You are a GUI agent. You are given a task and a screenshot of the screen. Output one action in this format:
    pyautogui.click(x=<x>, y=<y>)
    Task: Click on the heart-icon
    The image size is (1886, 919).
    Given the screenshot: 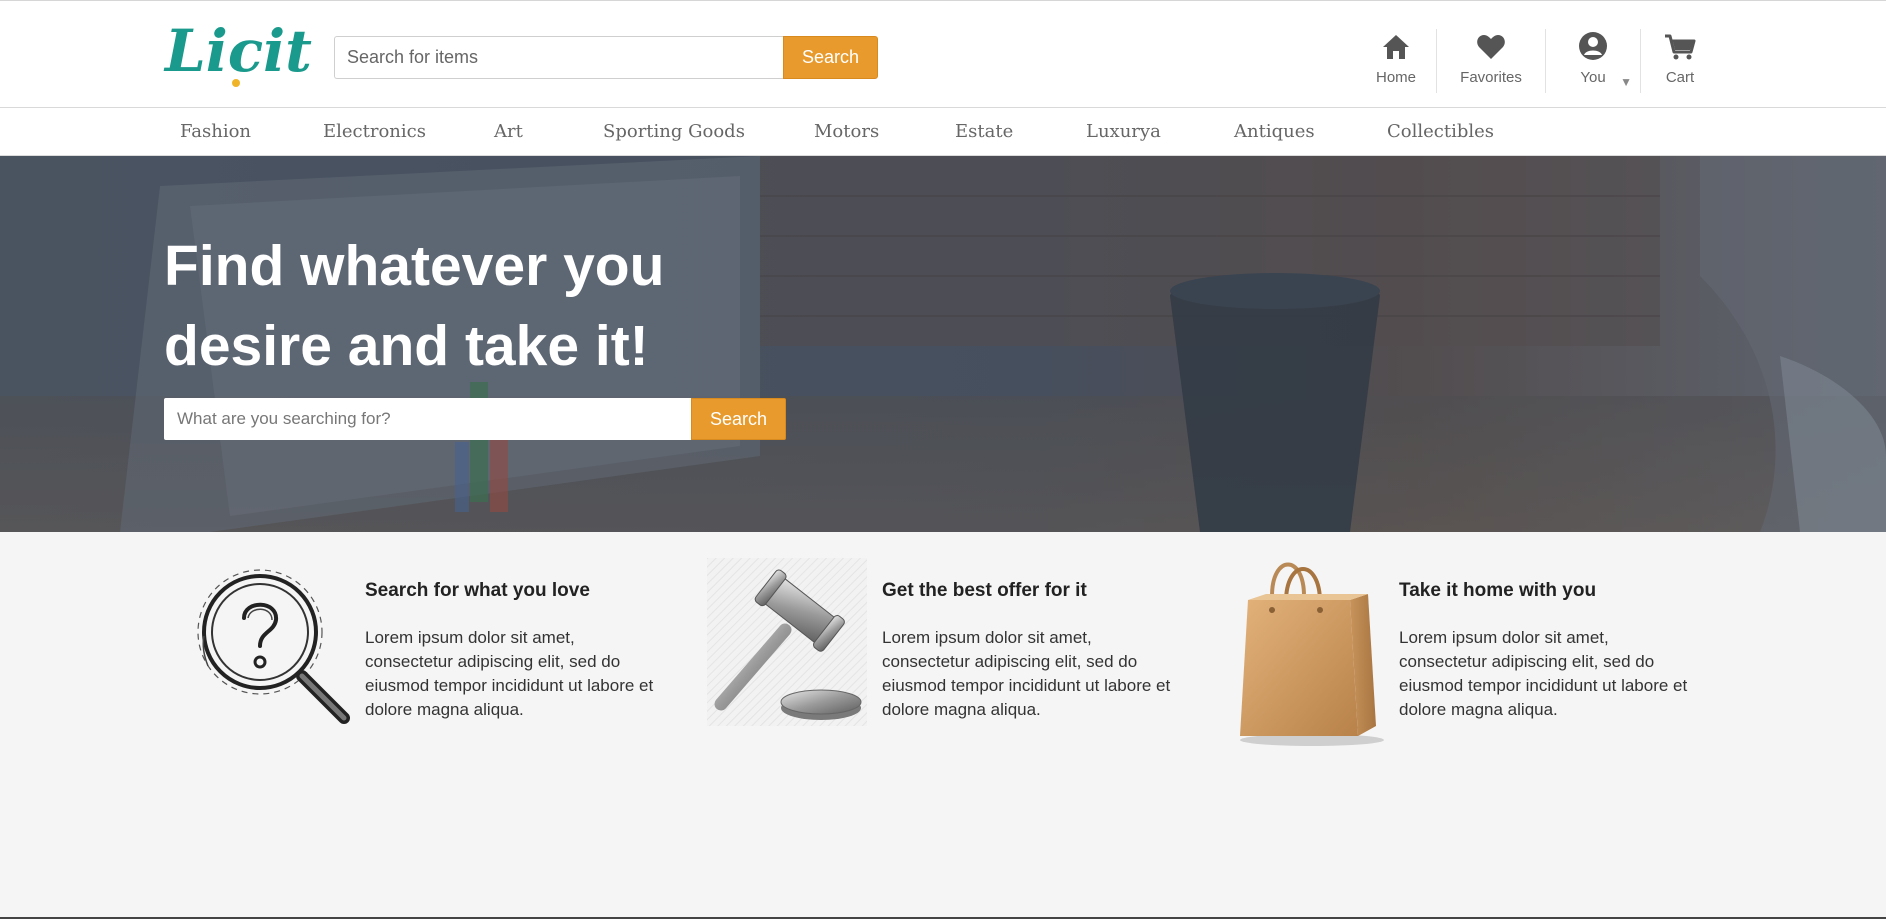 What is the action you would take?
    pyautogui.click(x=1491, y=45)
    